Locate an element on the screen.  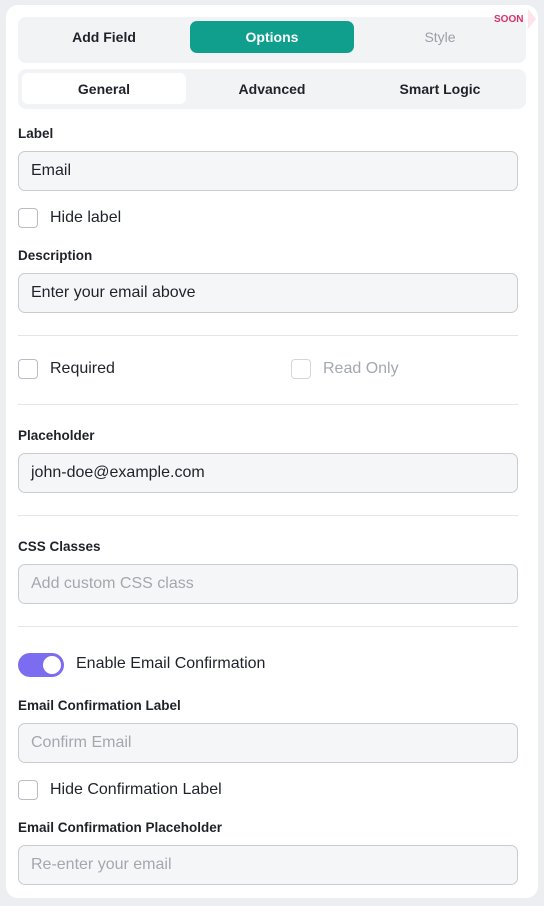
description-heading: Description is located at coordinates (55, 255).